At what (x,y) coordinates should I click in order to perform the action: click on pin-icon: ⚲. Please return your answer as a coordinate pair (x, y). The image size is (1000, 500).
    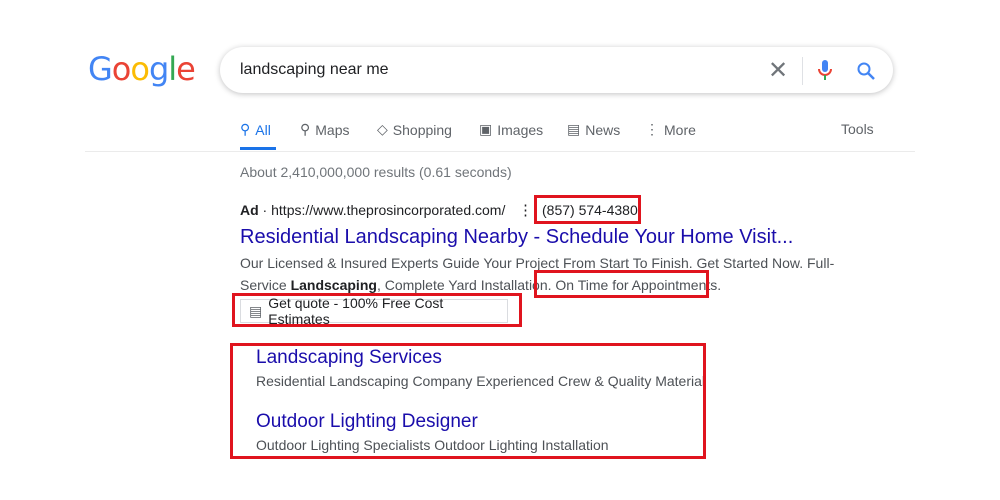
    Looking at the image, I should click on (305, 129).